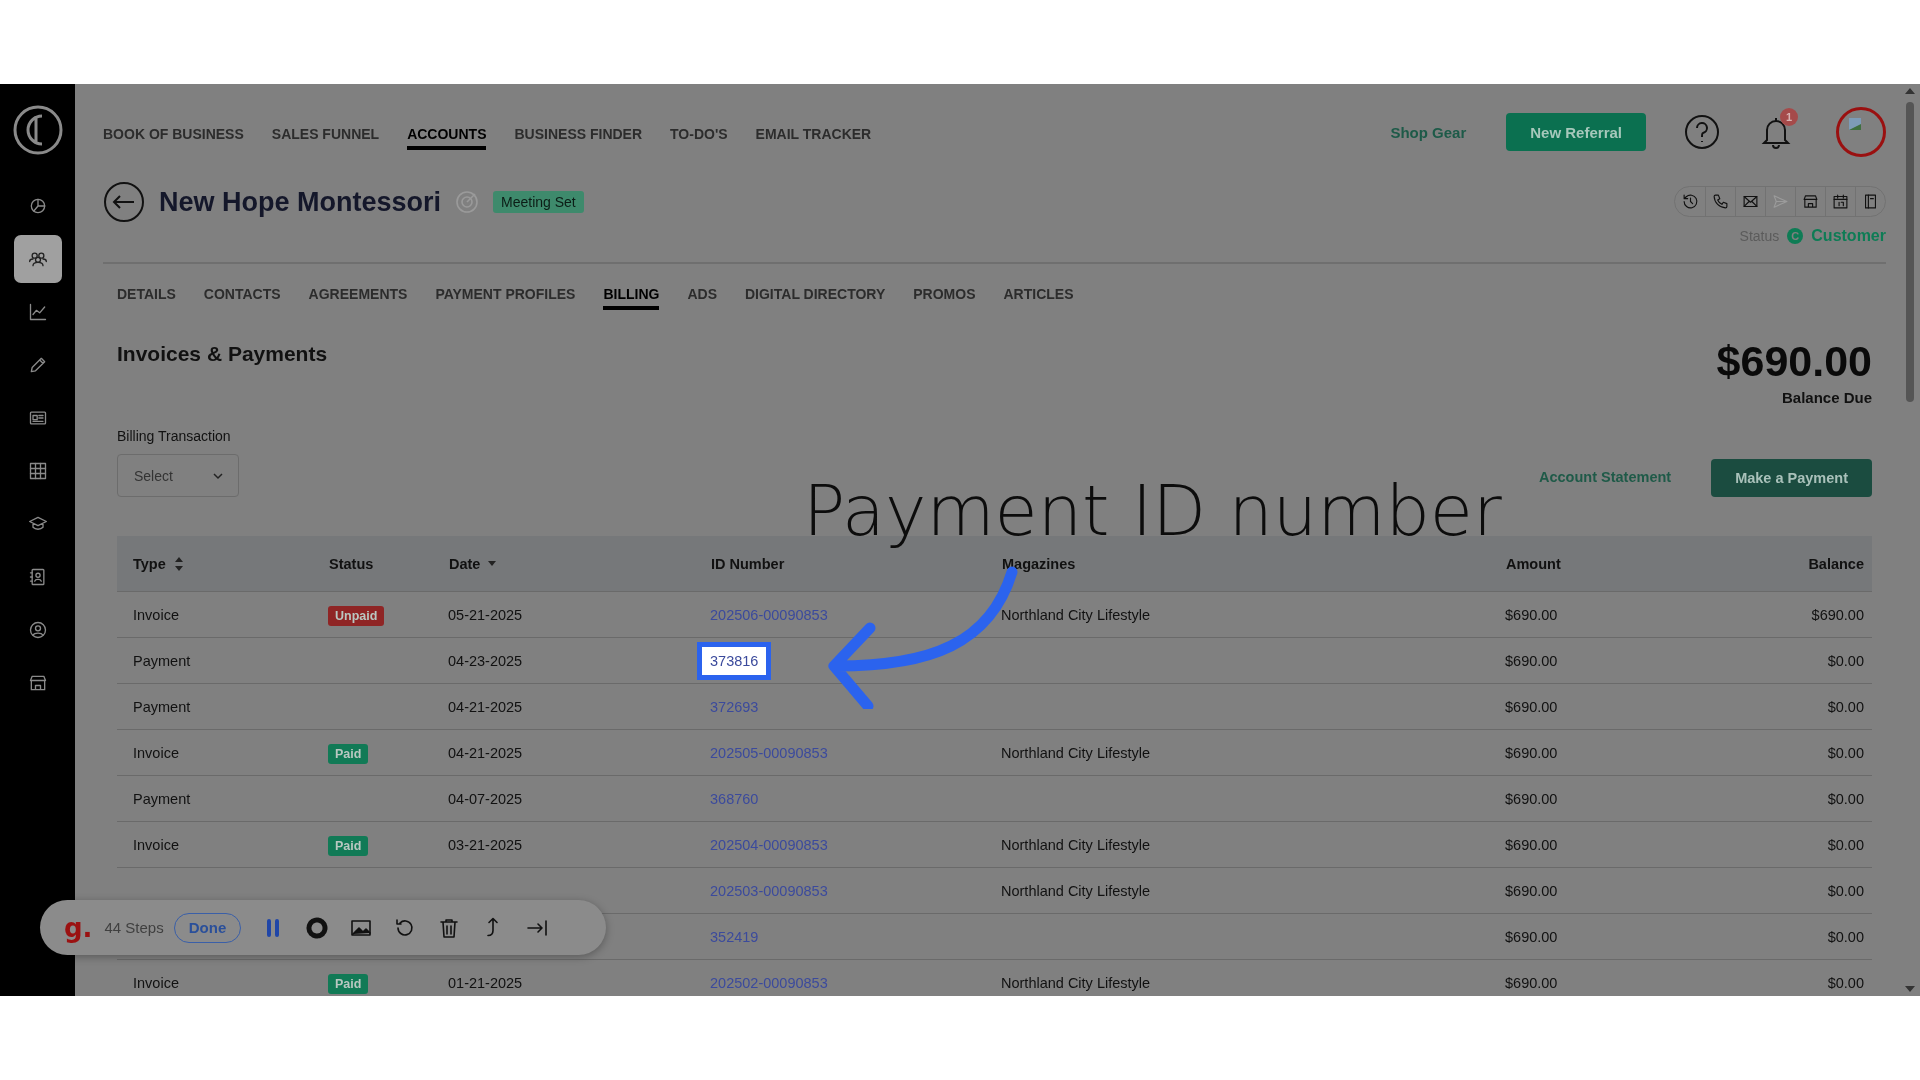 The height and width of the screenshot is (1080, 1920). I want to click on tab: CONTACTS, so click(242, 296).